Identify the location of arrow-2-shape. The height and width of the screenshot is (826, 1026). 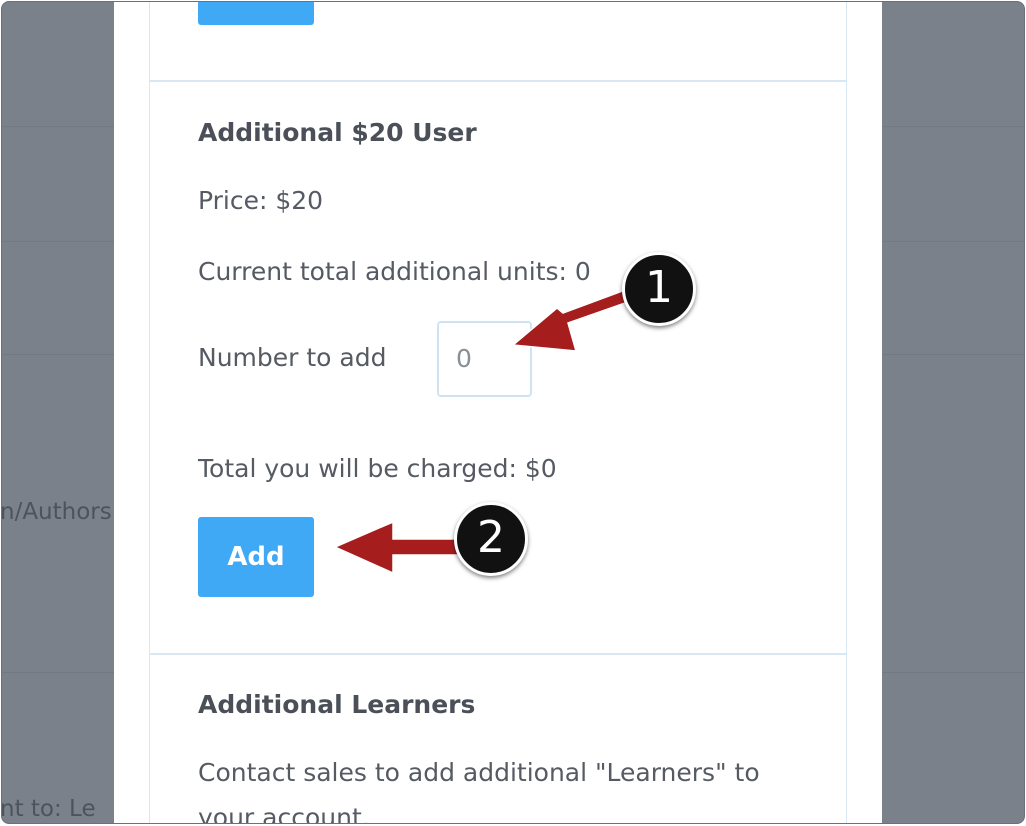
(397, 547).